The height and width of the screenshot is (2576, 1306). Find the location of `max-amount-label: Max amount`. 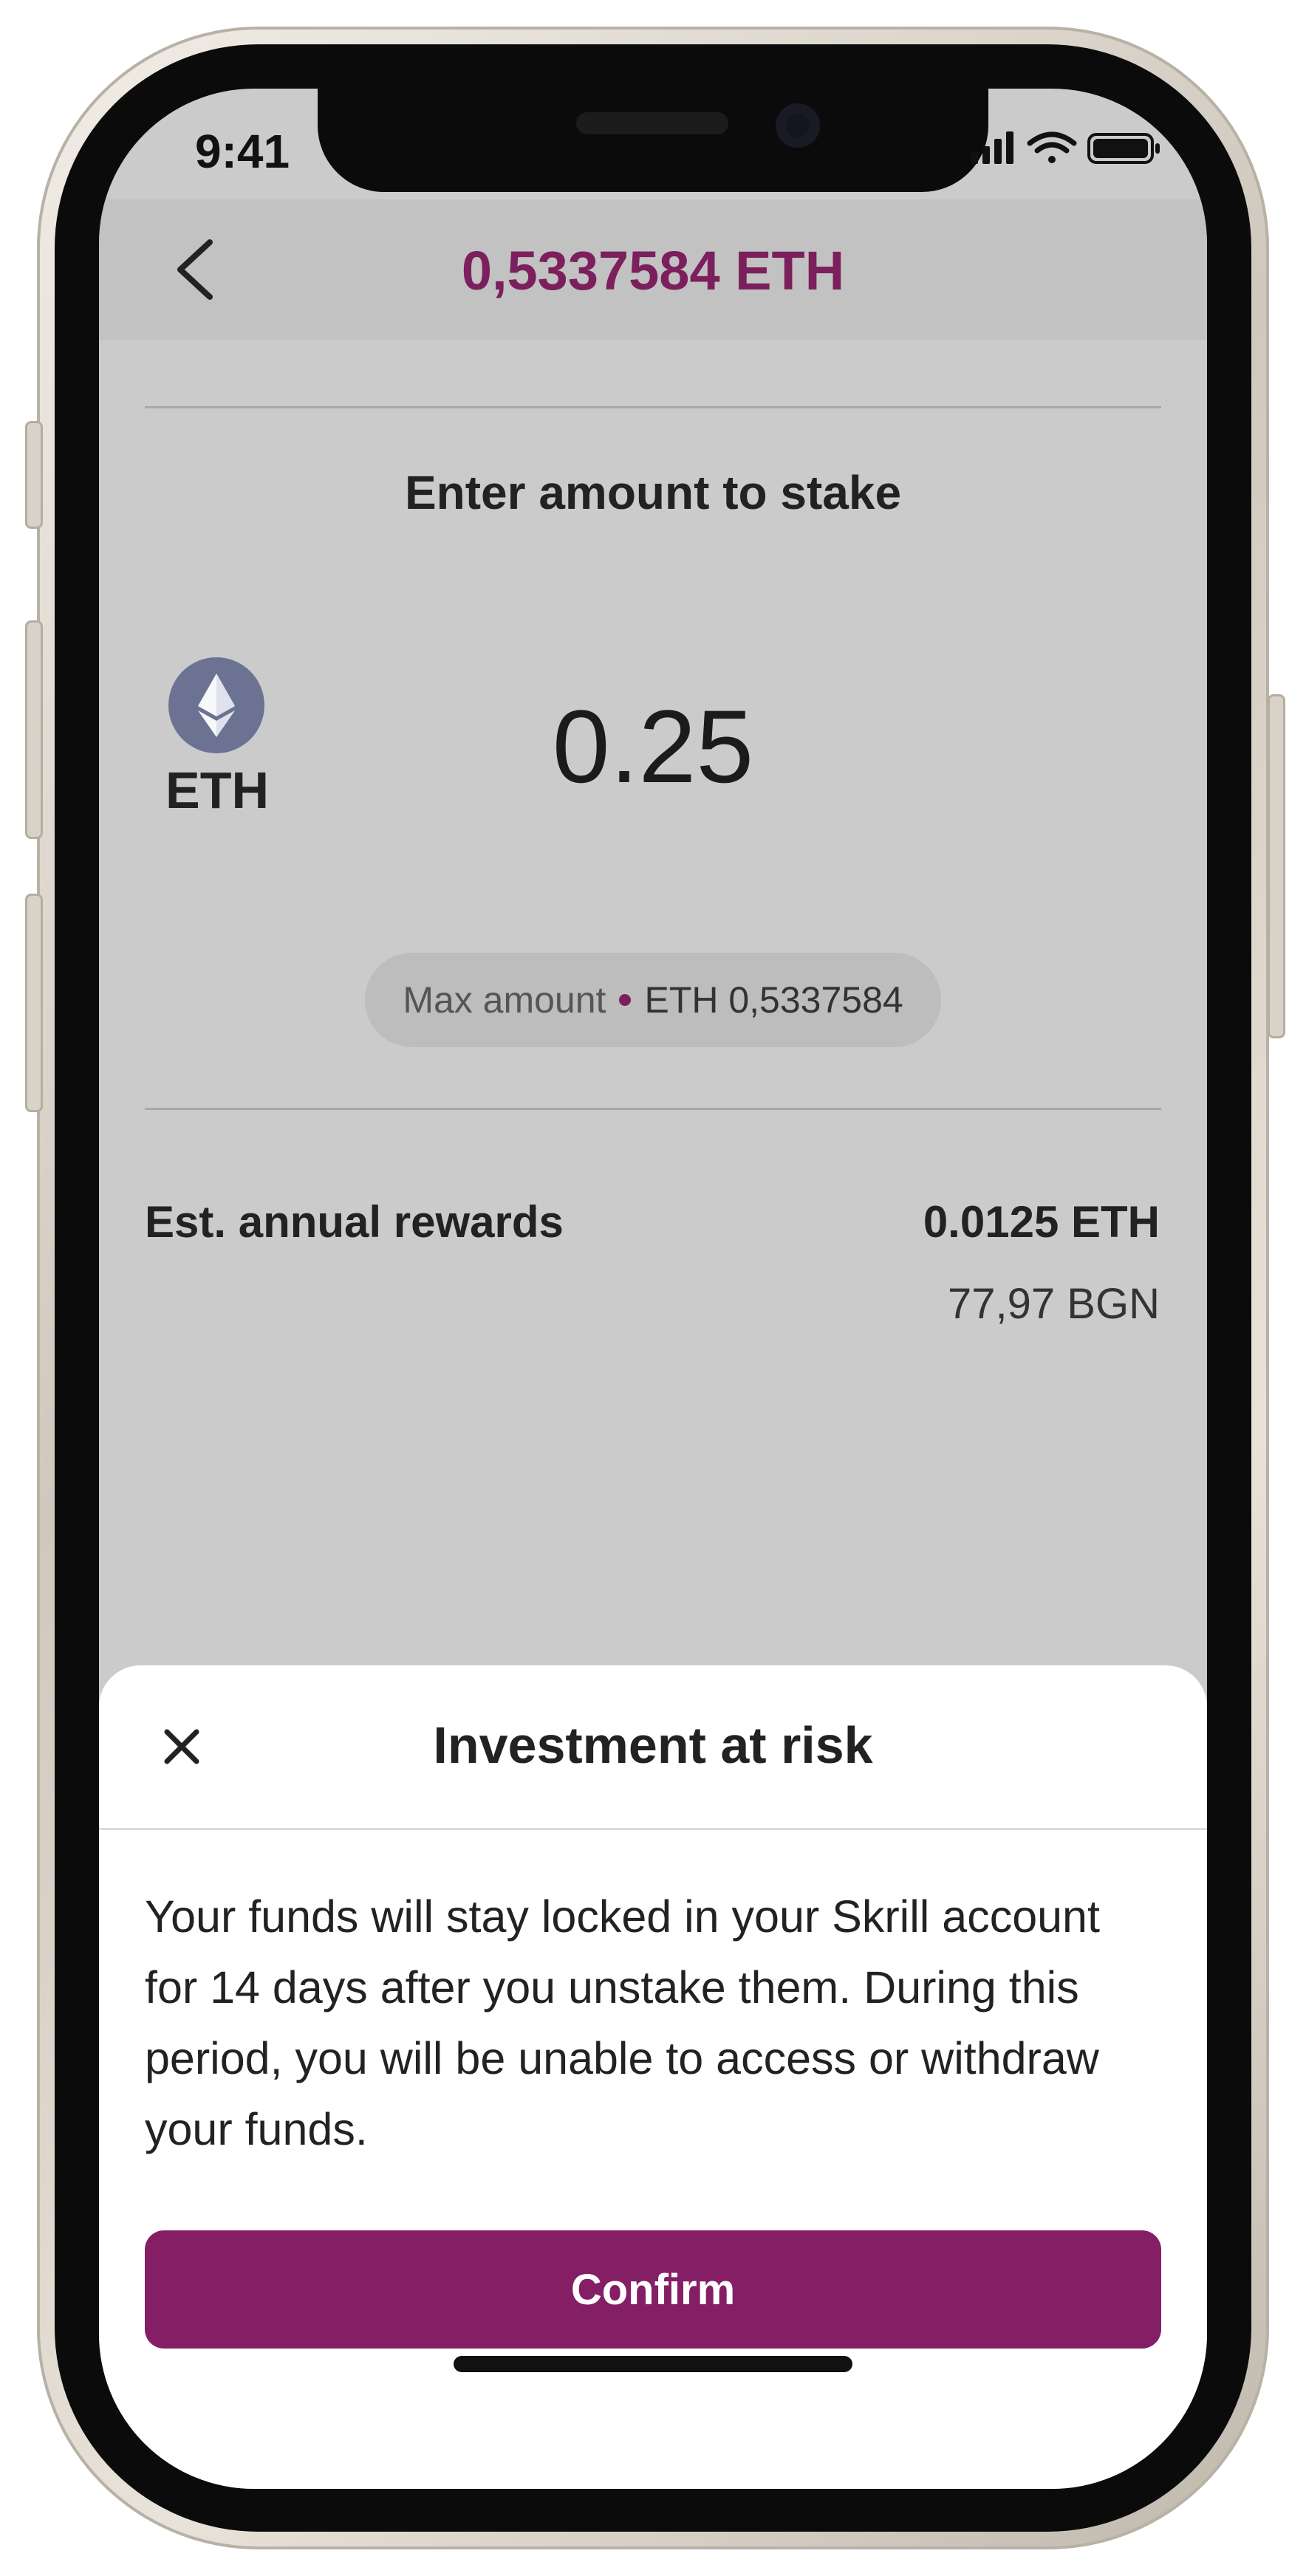

max-amount-label: Max amount is located at coordinates (505, 1000).